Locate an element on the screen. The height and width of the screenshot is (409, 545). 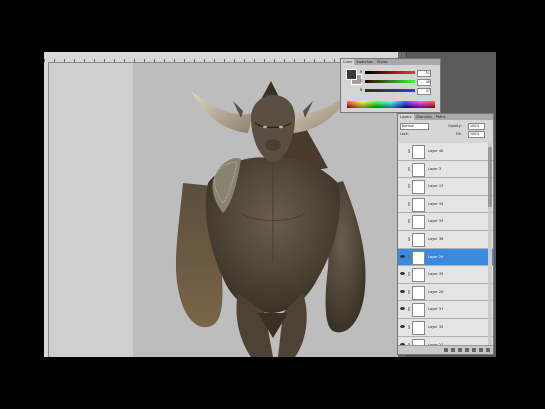
color-spectrum-ramp is located at coordinates (391, 104).